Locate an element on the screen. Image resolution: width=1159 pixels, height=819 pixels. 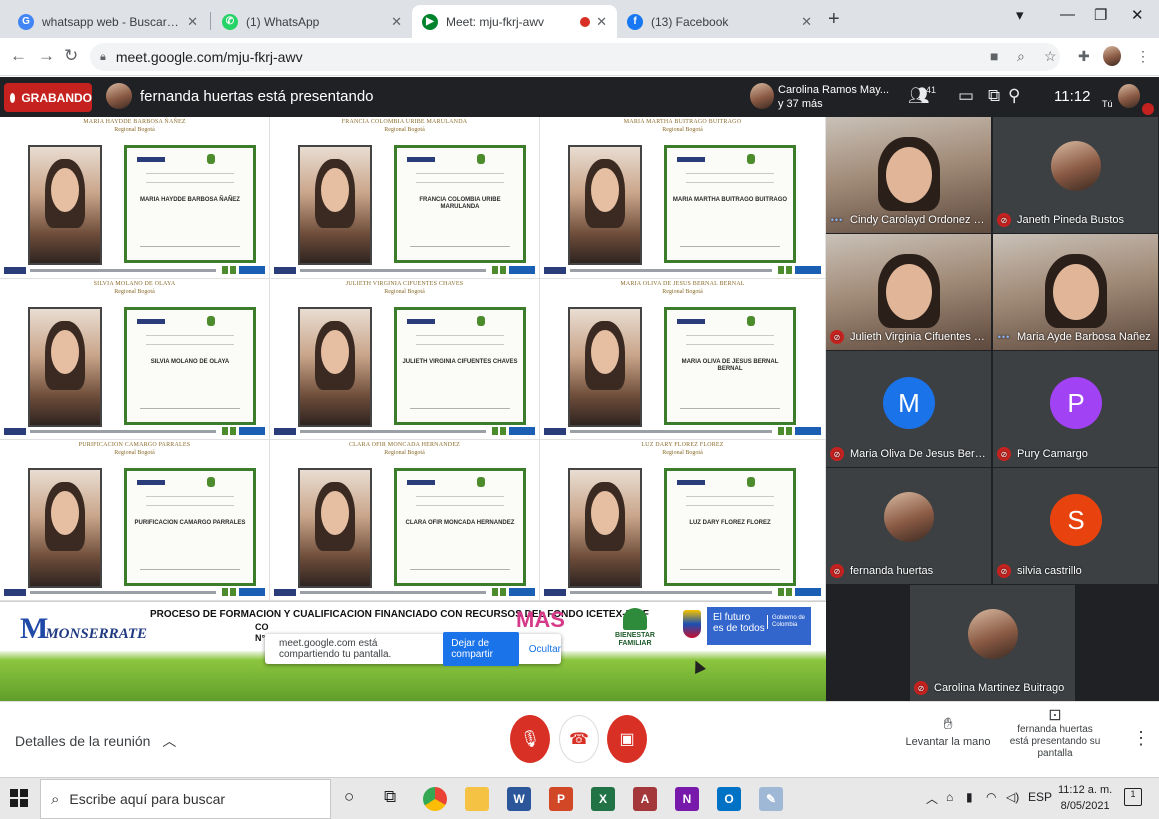
leave-call-button: ☎︎ is located at coordinates (579, 739).